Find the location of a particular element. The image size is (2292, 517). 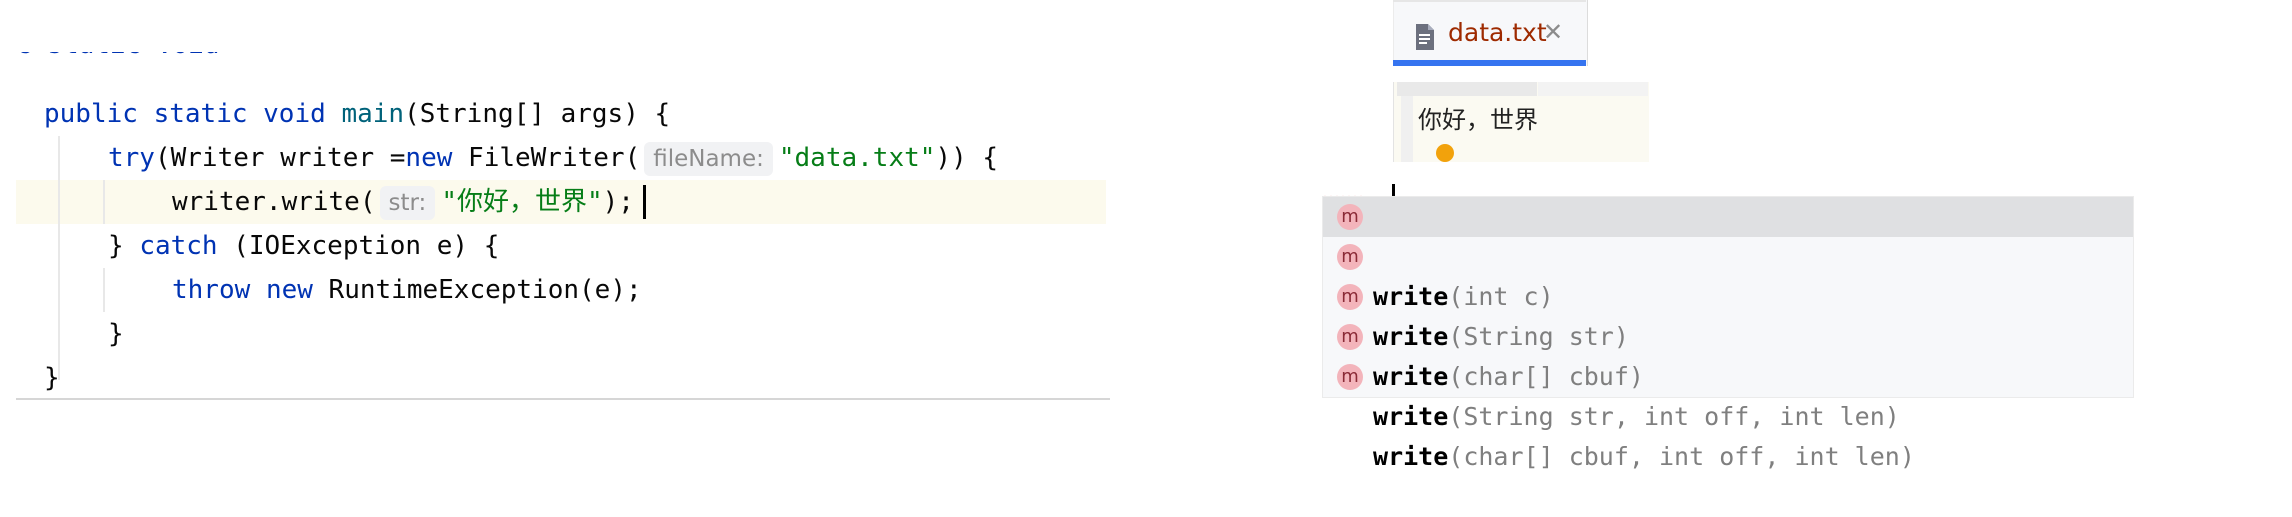

completion-item: m write(String str, int off, int len) is located at coordinates (1728, 374).